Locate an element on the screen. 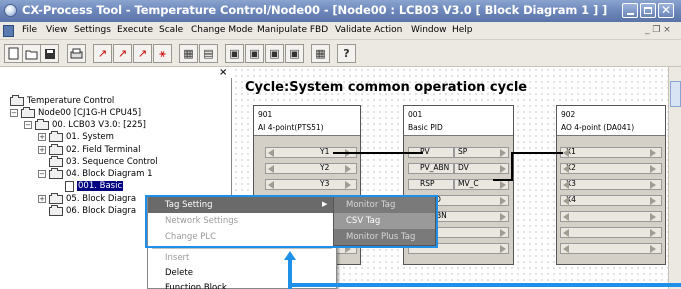  toolbar: ↗ ↗ ↗ ⚹ ▦ ▤ ▣ ▣ ▣ ▣ ▦ ? is located at coordinates (340, 53).